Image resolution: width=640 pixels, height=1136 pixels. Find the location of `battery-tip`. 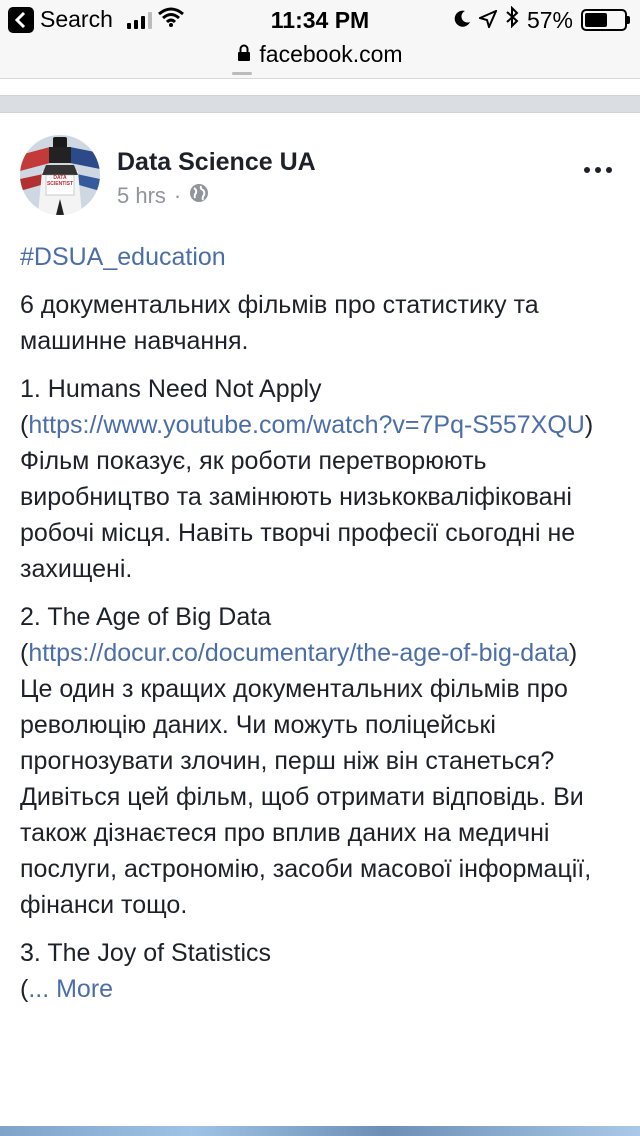

battery-tip is located at coordinates (628, 20).